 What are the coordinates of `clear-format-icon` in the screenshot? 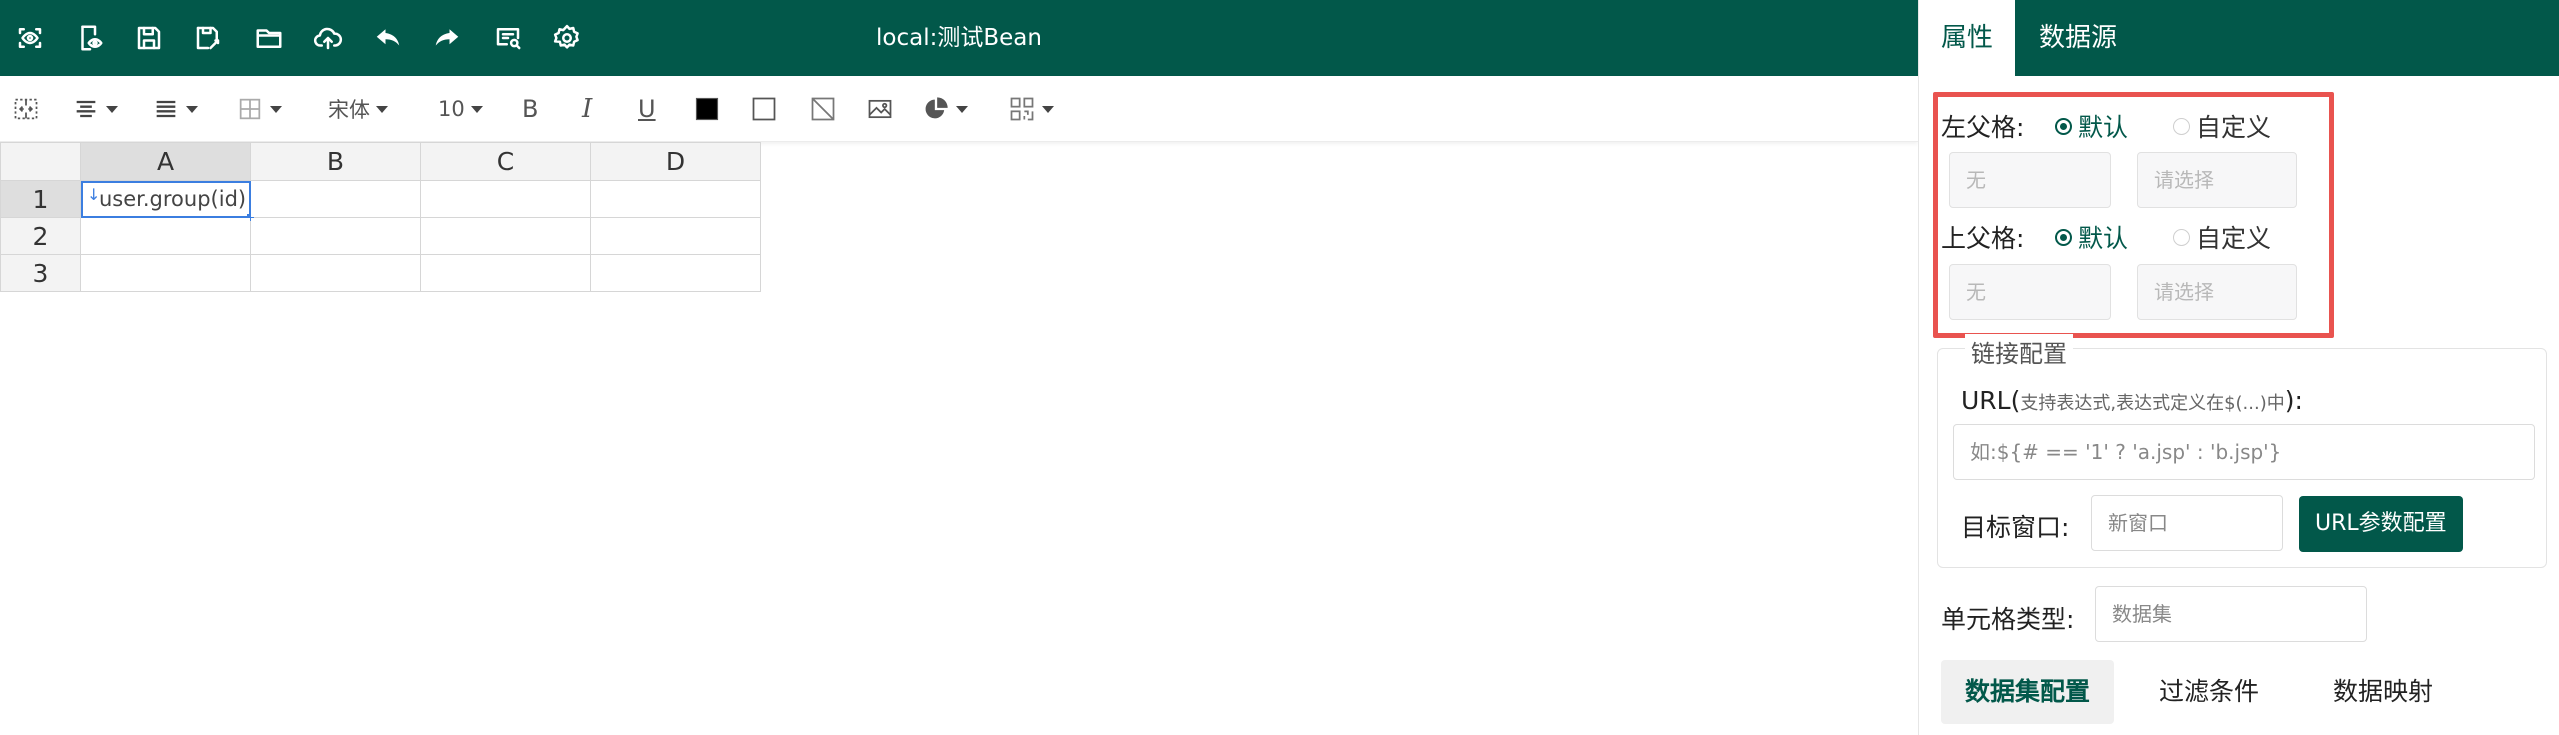 It's located at (823, 109).